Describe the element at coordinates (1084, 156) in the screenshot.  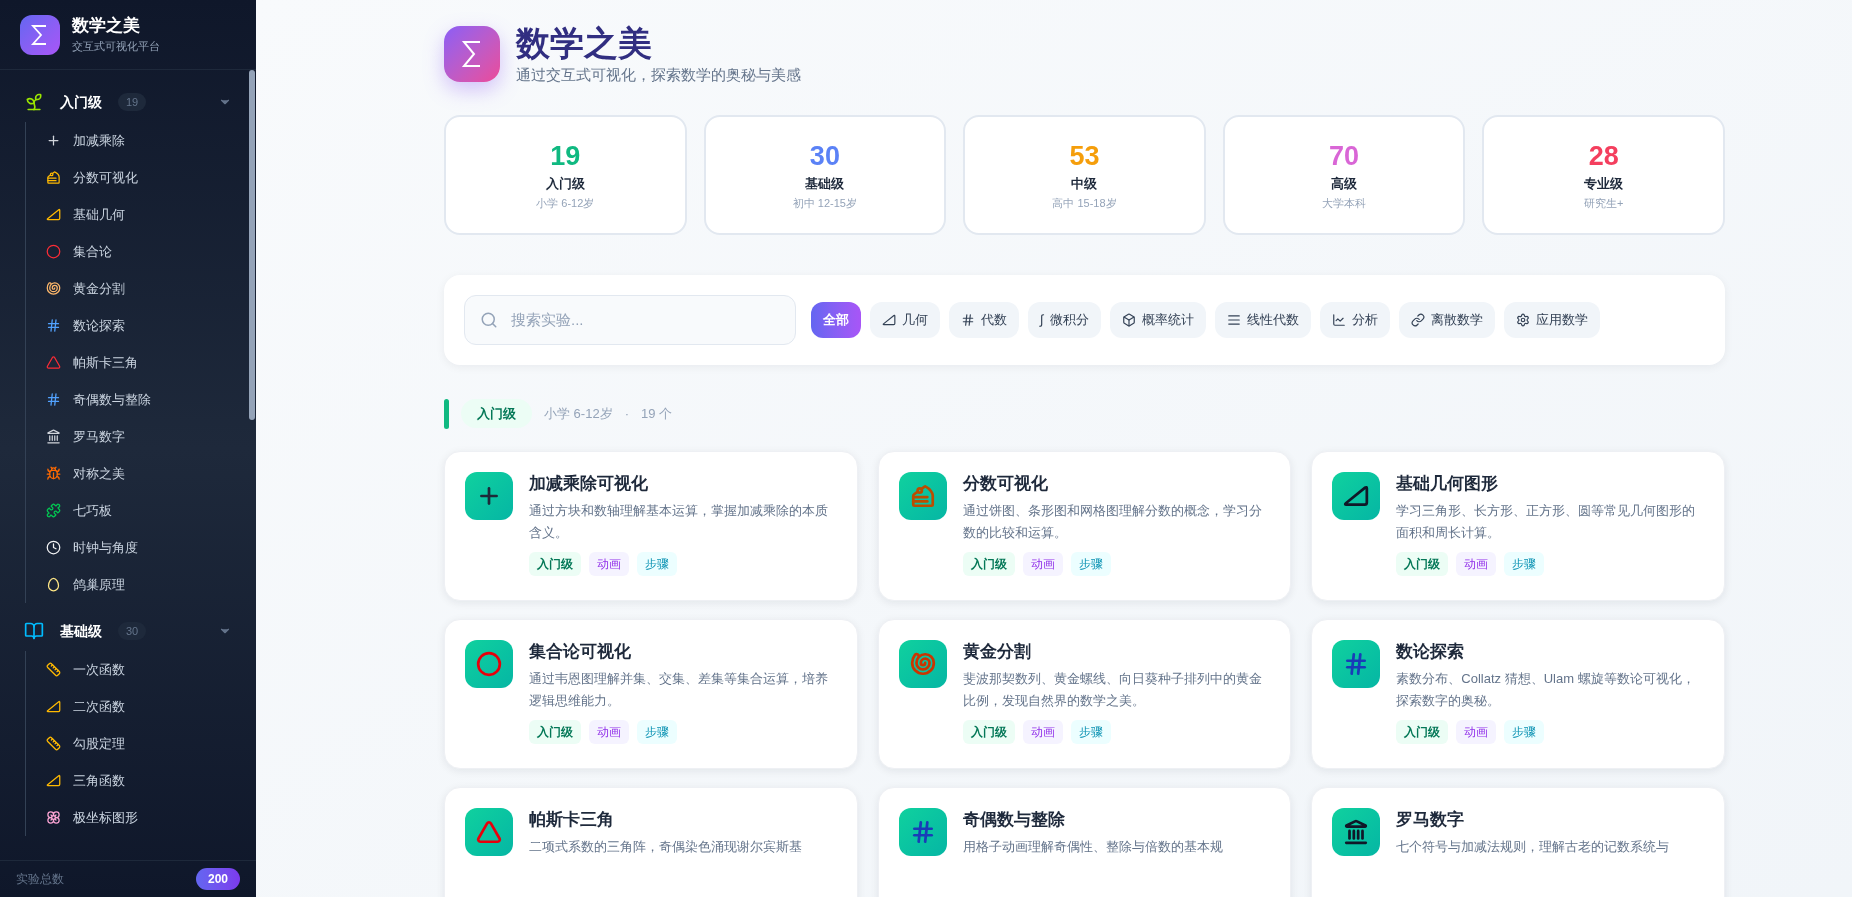
I see `stat-value: 53` at that location.